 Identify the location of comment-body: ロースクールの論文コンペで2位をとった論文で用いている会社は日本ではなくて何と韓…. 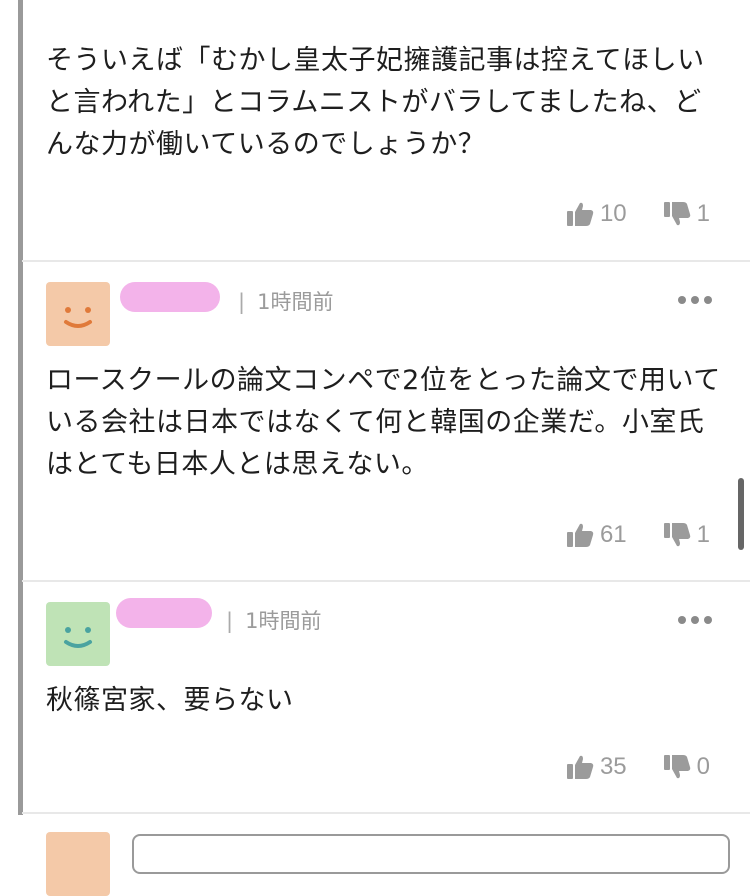
(383, 422).